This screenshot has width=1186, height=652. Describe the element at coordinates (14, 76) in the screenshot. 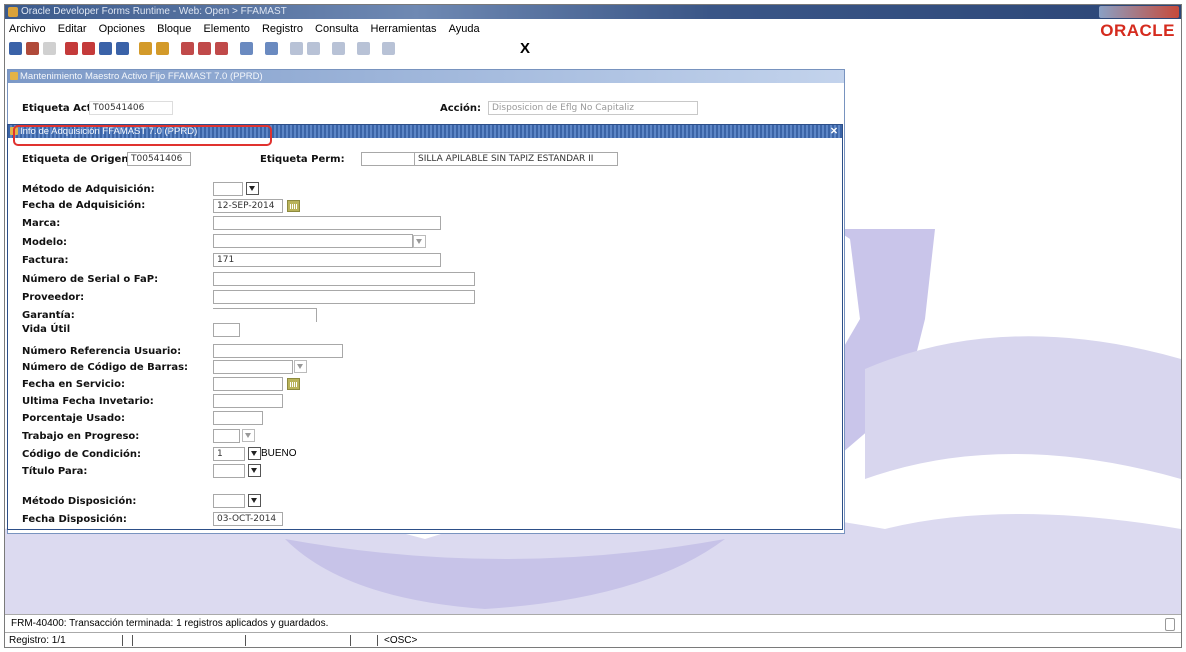

I see `form-window-icon` at that location.